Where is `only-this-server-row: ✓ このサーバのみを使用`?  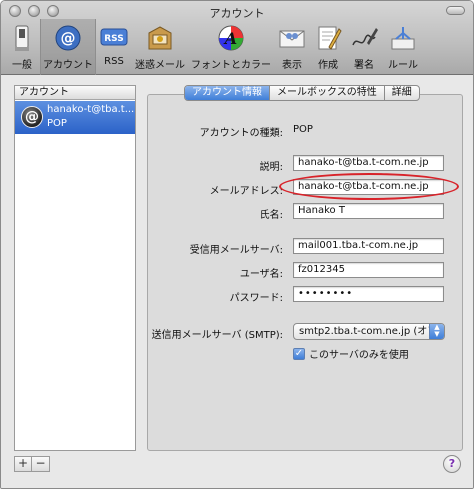
only-this-server-row: ✓ このサーバのみを使用 is located at coordinates (351, 353).